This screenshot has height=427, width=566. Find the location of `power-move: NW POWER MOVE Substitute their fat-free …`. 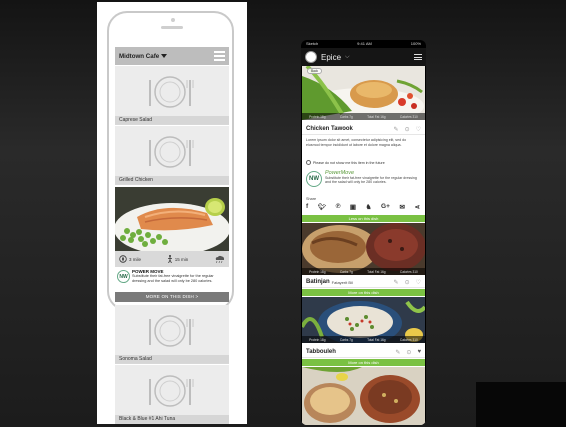

power-move: NW POWER MOVE Substitute their fat-free … is located at coordinates (172, 280).